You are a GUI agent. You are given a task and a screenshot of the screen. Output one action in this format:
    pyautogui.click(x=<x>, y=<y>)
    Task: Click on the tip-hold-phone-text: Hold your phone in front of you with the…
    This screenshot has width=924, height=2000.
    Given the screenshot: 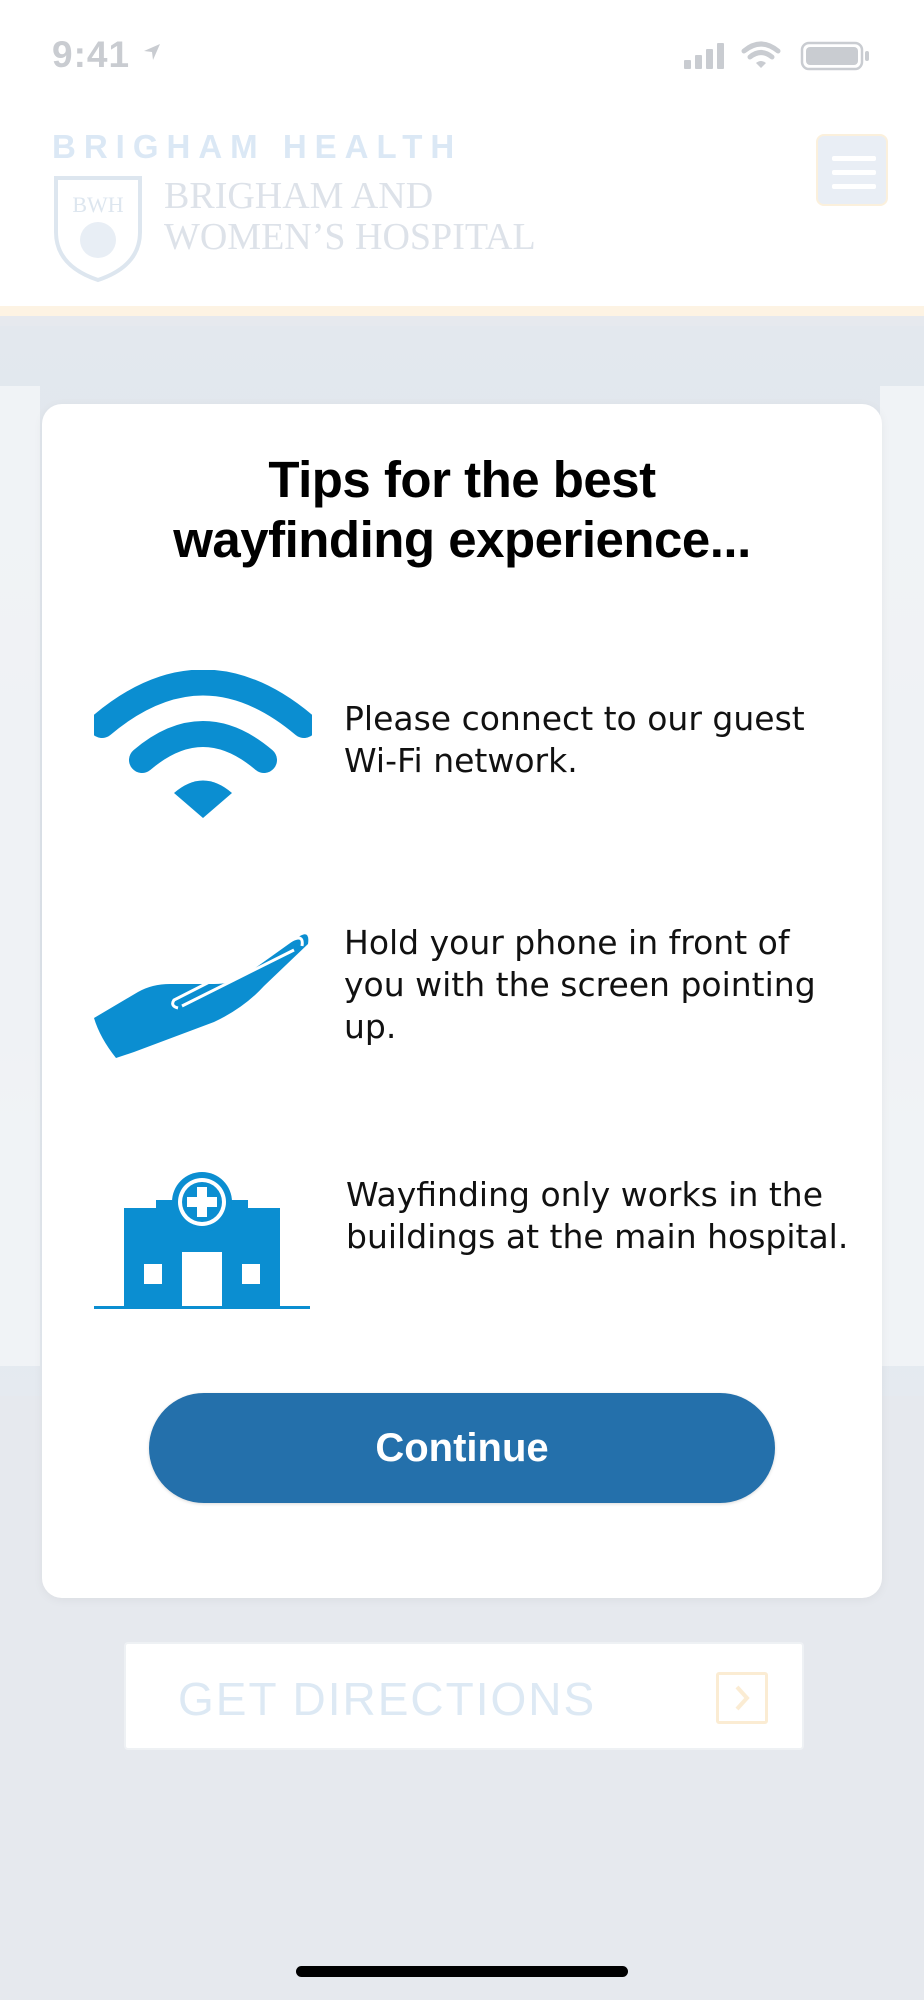 What is the action you would take?
    pyautogui.click(x=580, y=984)
    